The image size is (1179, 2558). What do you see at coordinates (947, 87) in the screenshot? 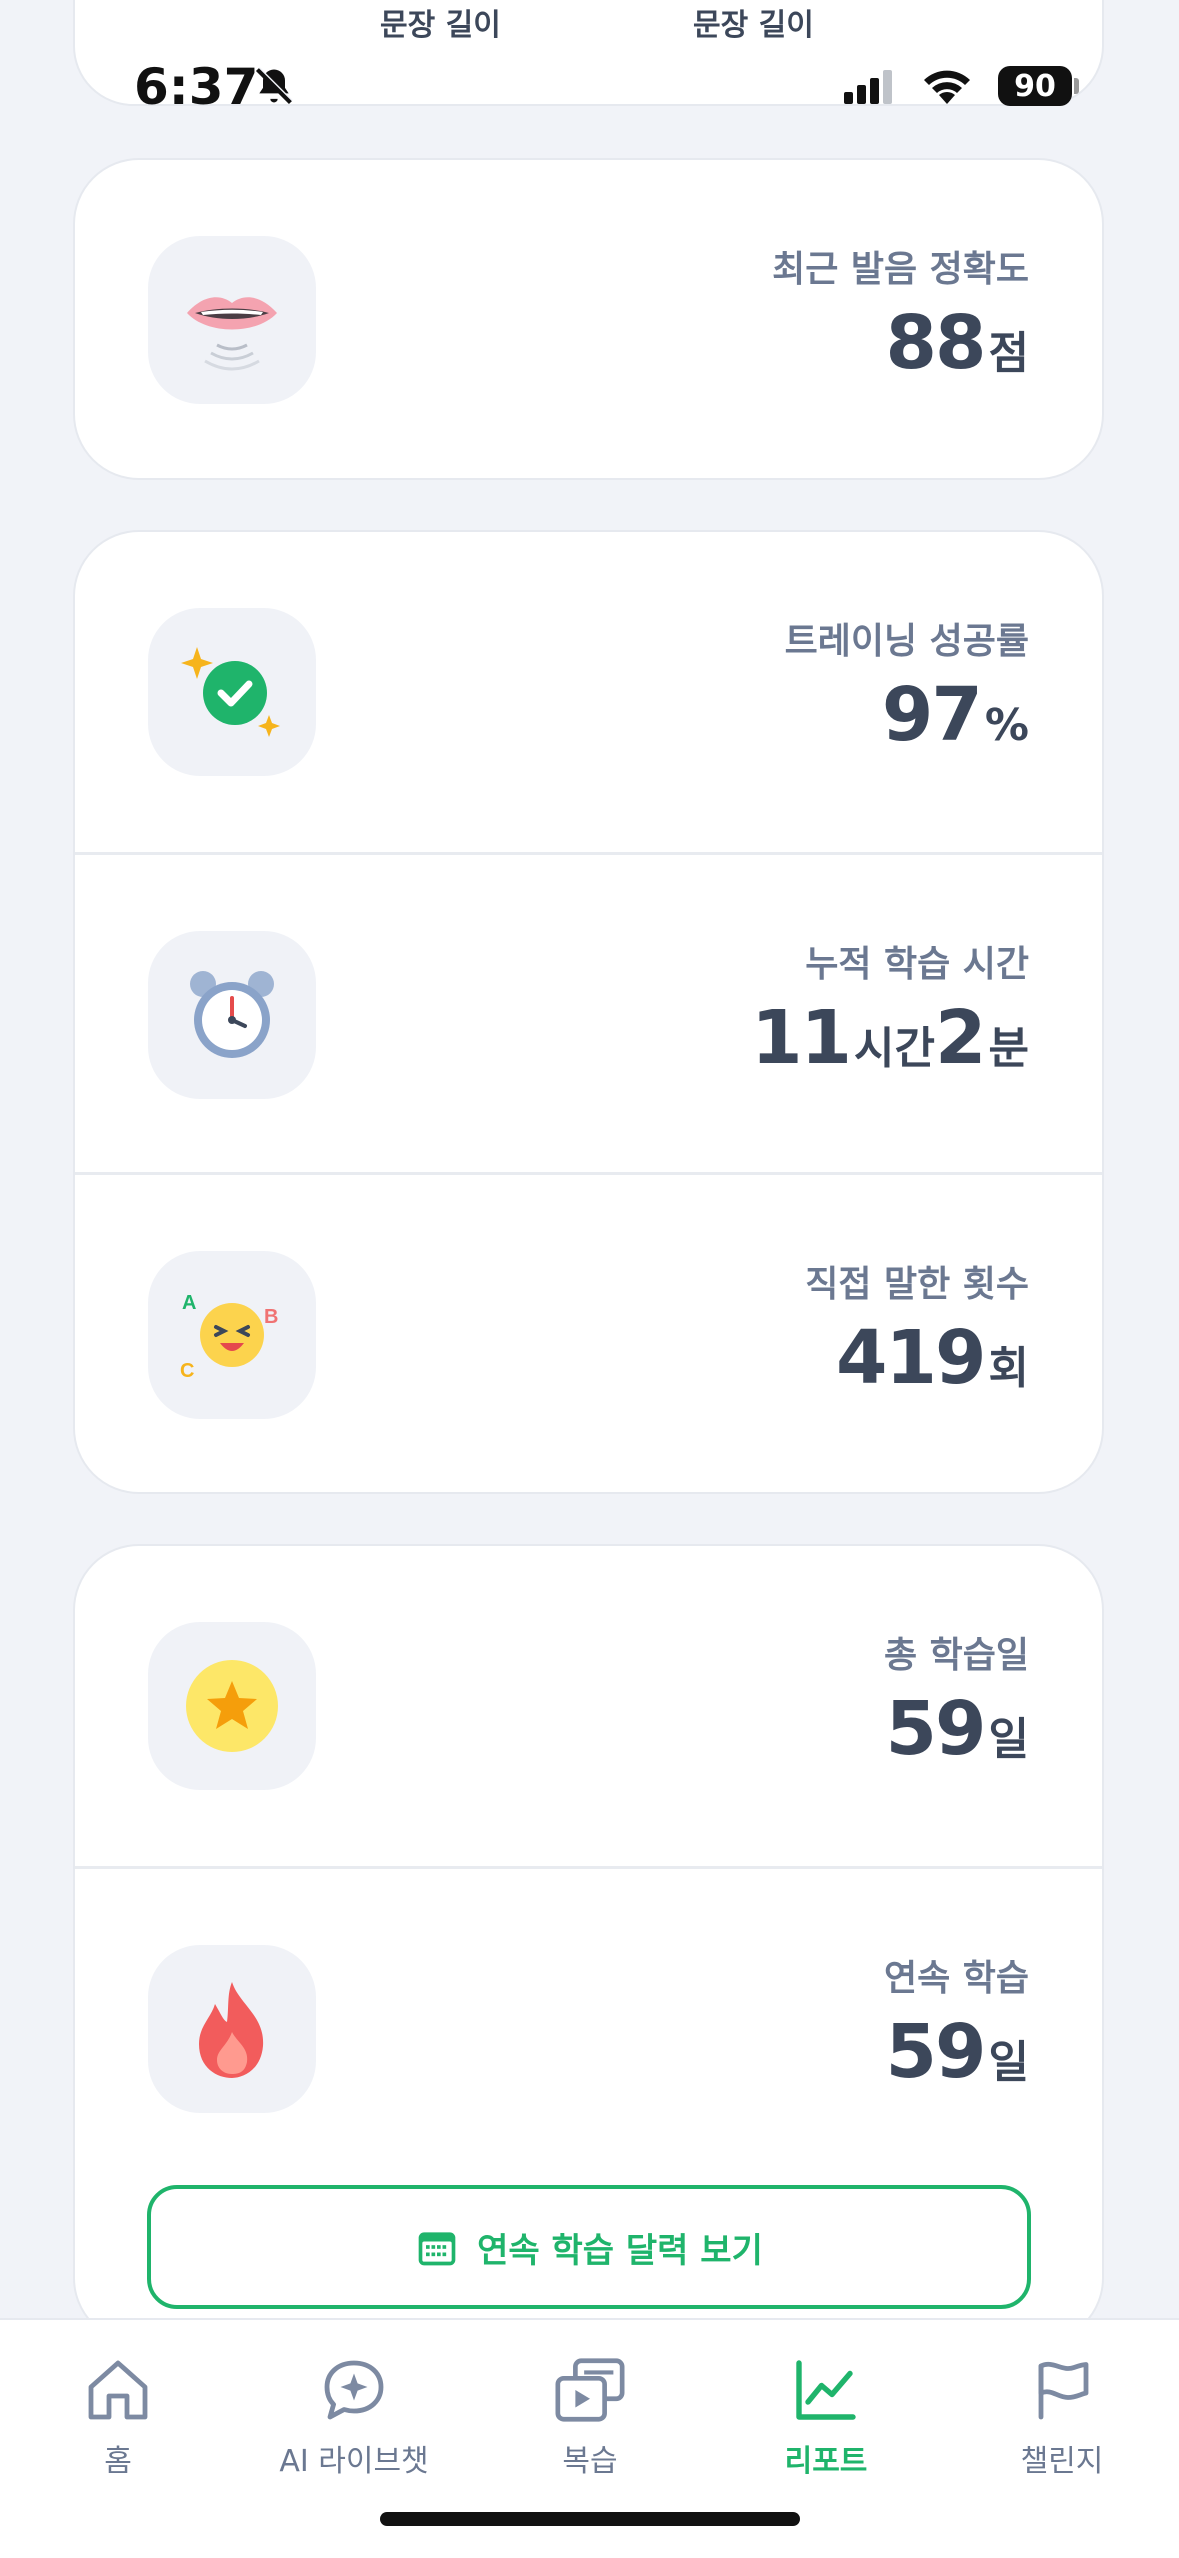
I see `wifi-icon` at bounding box center [947, 87].